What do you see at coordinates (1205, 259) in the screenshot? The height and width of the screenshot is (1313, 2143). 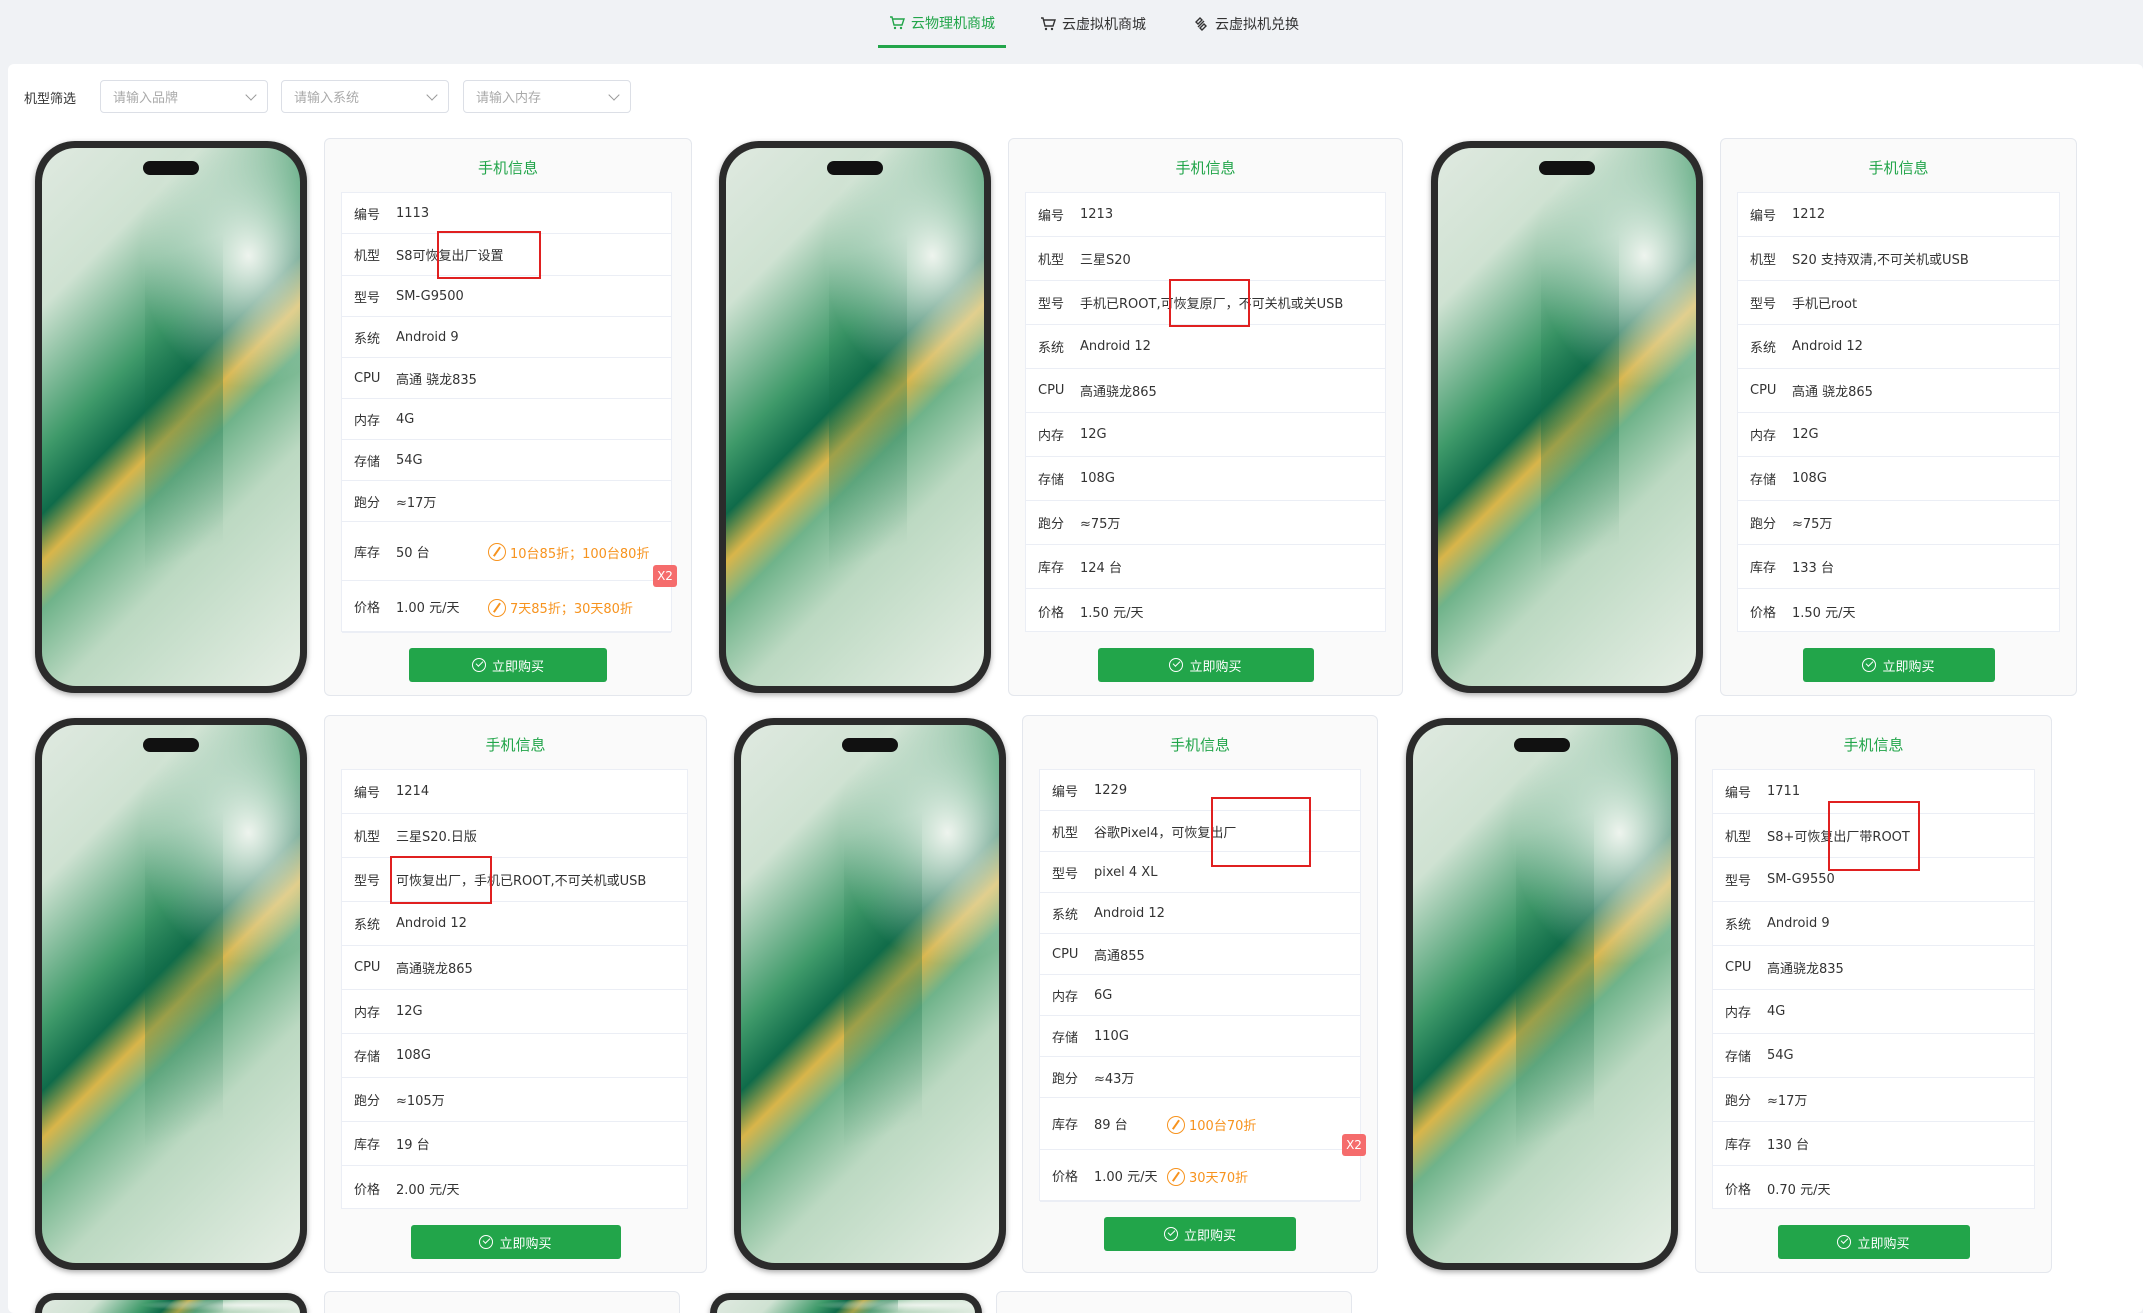 I see `info-row-model: 机型 三星S20` at bounding box center [1205, 259].